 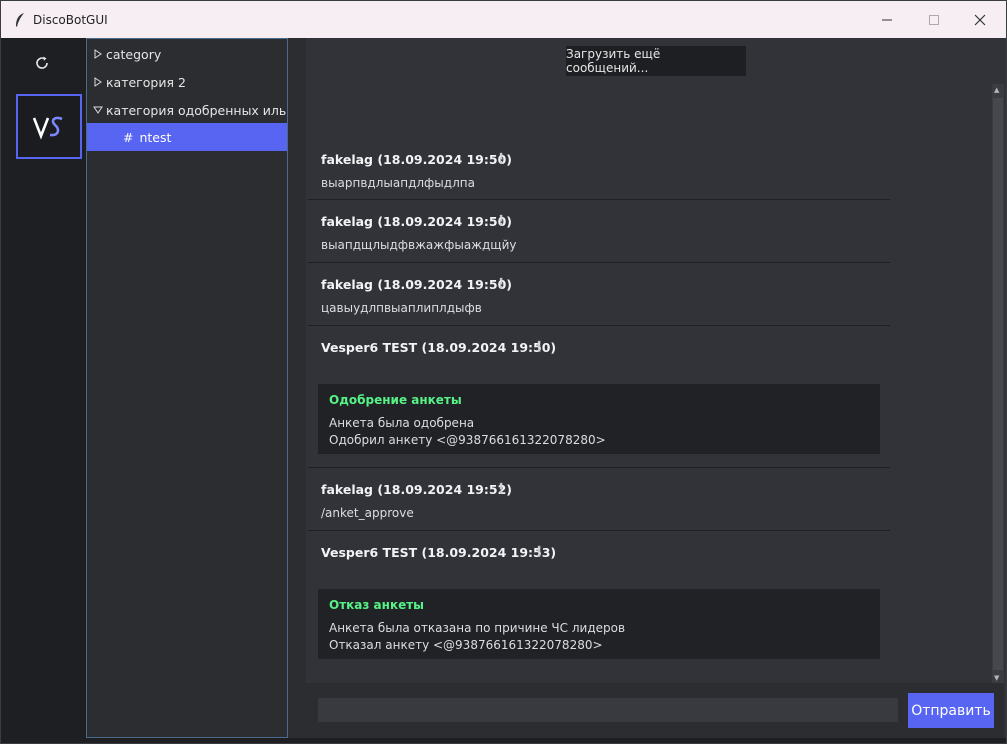 I want to click on feather-icon, so click(x=20, y=20).